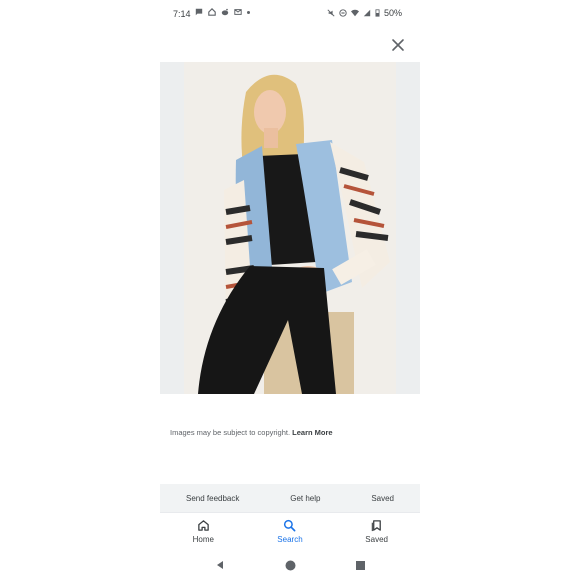 The height and width of the screenshot is (580, 580). I want to click on get-help-link: Get help, so click(305, 498).